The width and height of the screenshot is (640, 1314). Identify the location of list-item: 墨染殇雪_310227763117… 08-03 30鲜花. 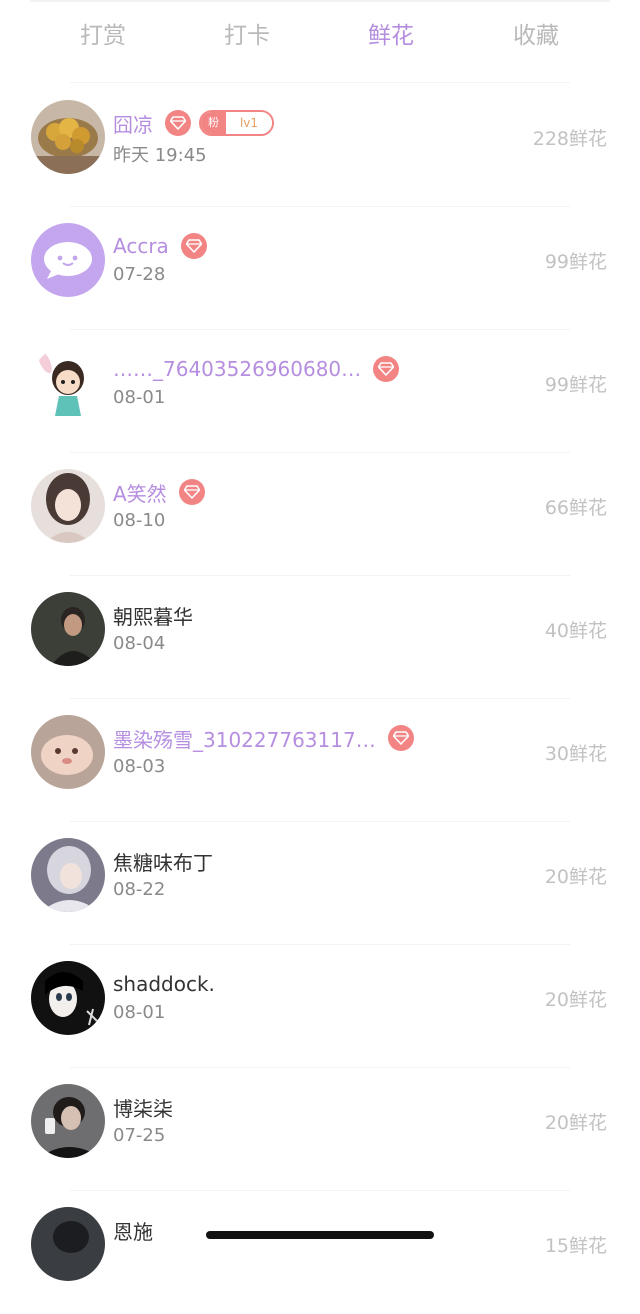
(320, 760).